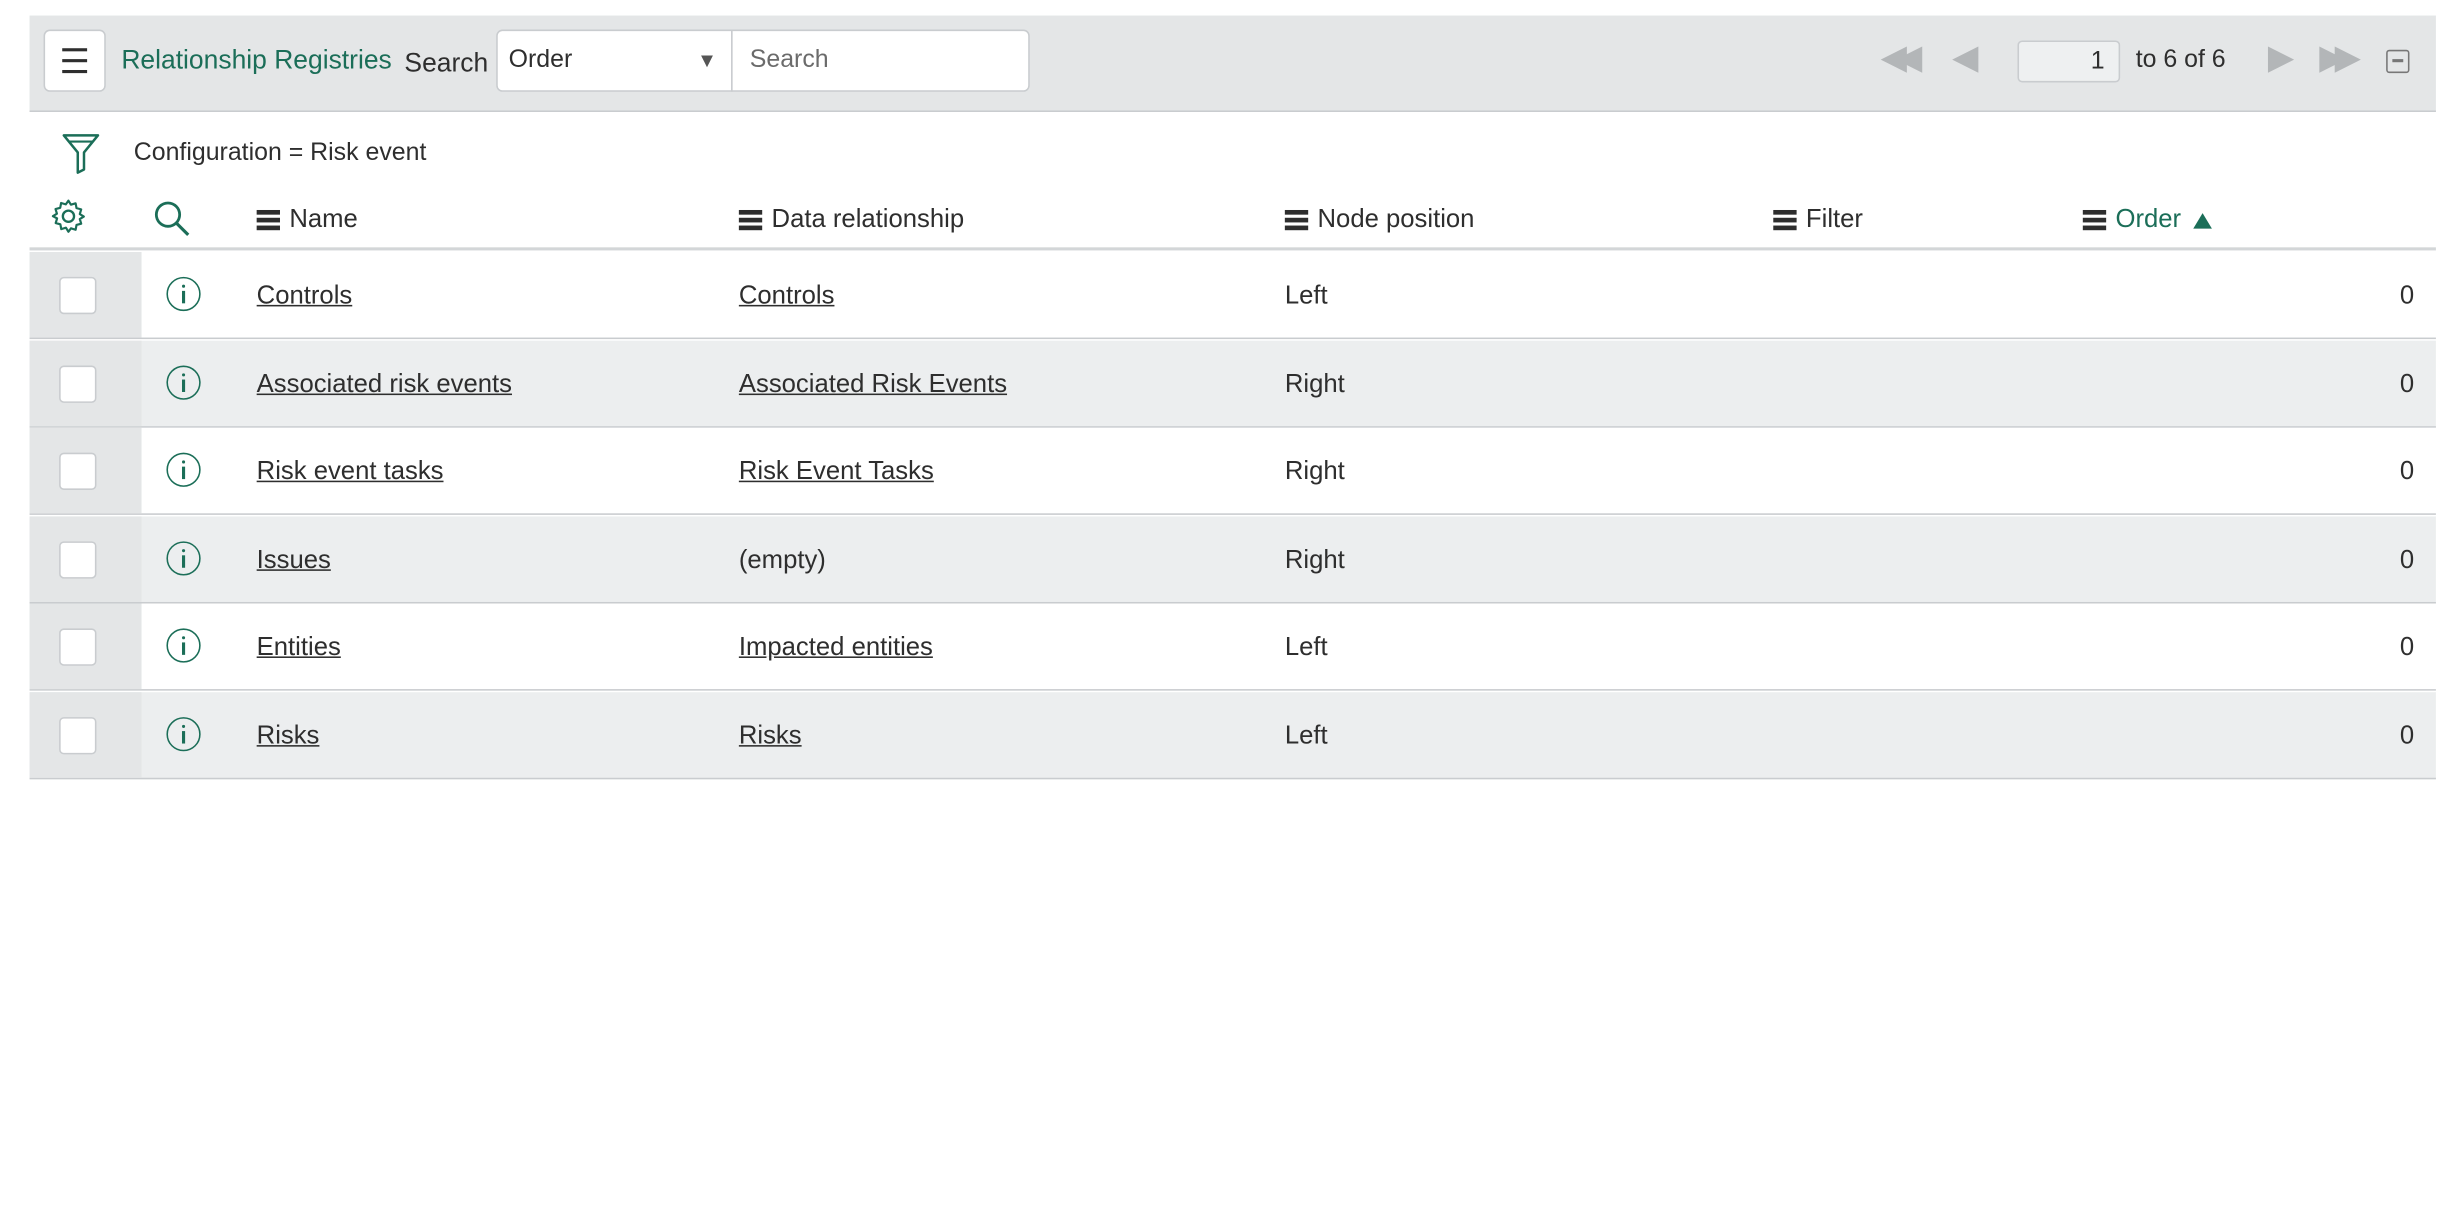  What do you see at coordinates (1232, 249) in the screenshot?
I see `header-divider` at bounding box center [1232, 249].